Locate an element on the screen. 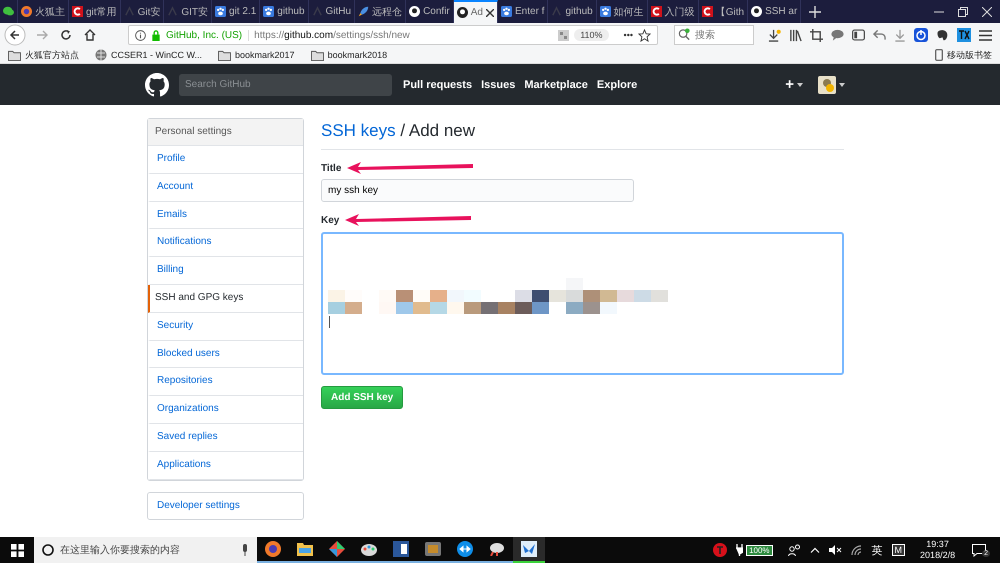 This screenshot has width=1000, height=563. field-label: Title is located at coordinates (331, 168).